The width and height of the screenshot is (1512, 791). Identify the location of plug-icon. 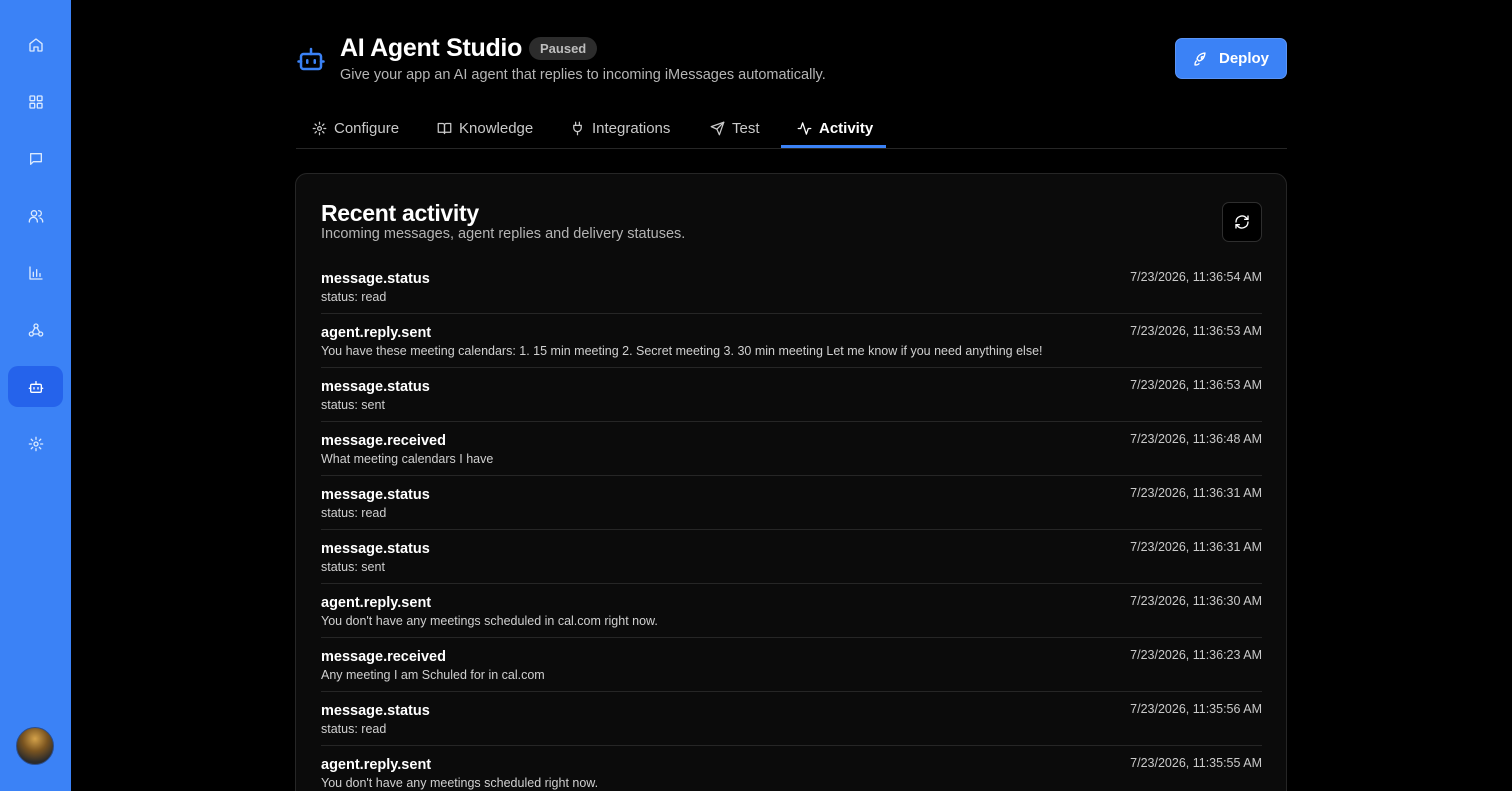
(577, 128).